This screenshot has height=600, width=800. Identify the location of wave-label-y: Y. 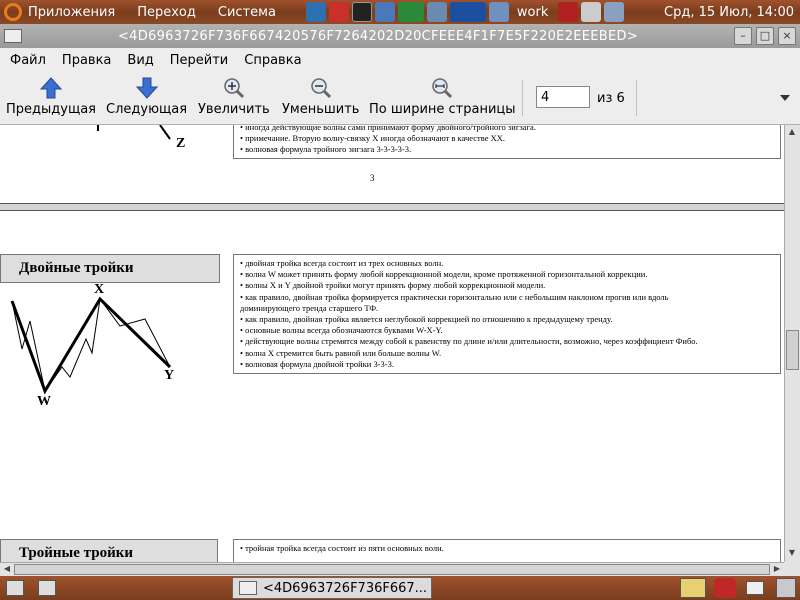
(169, 375).